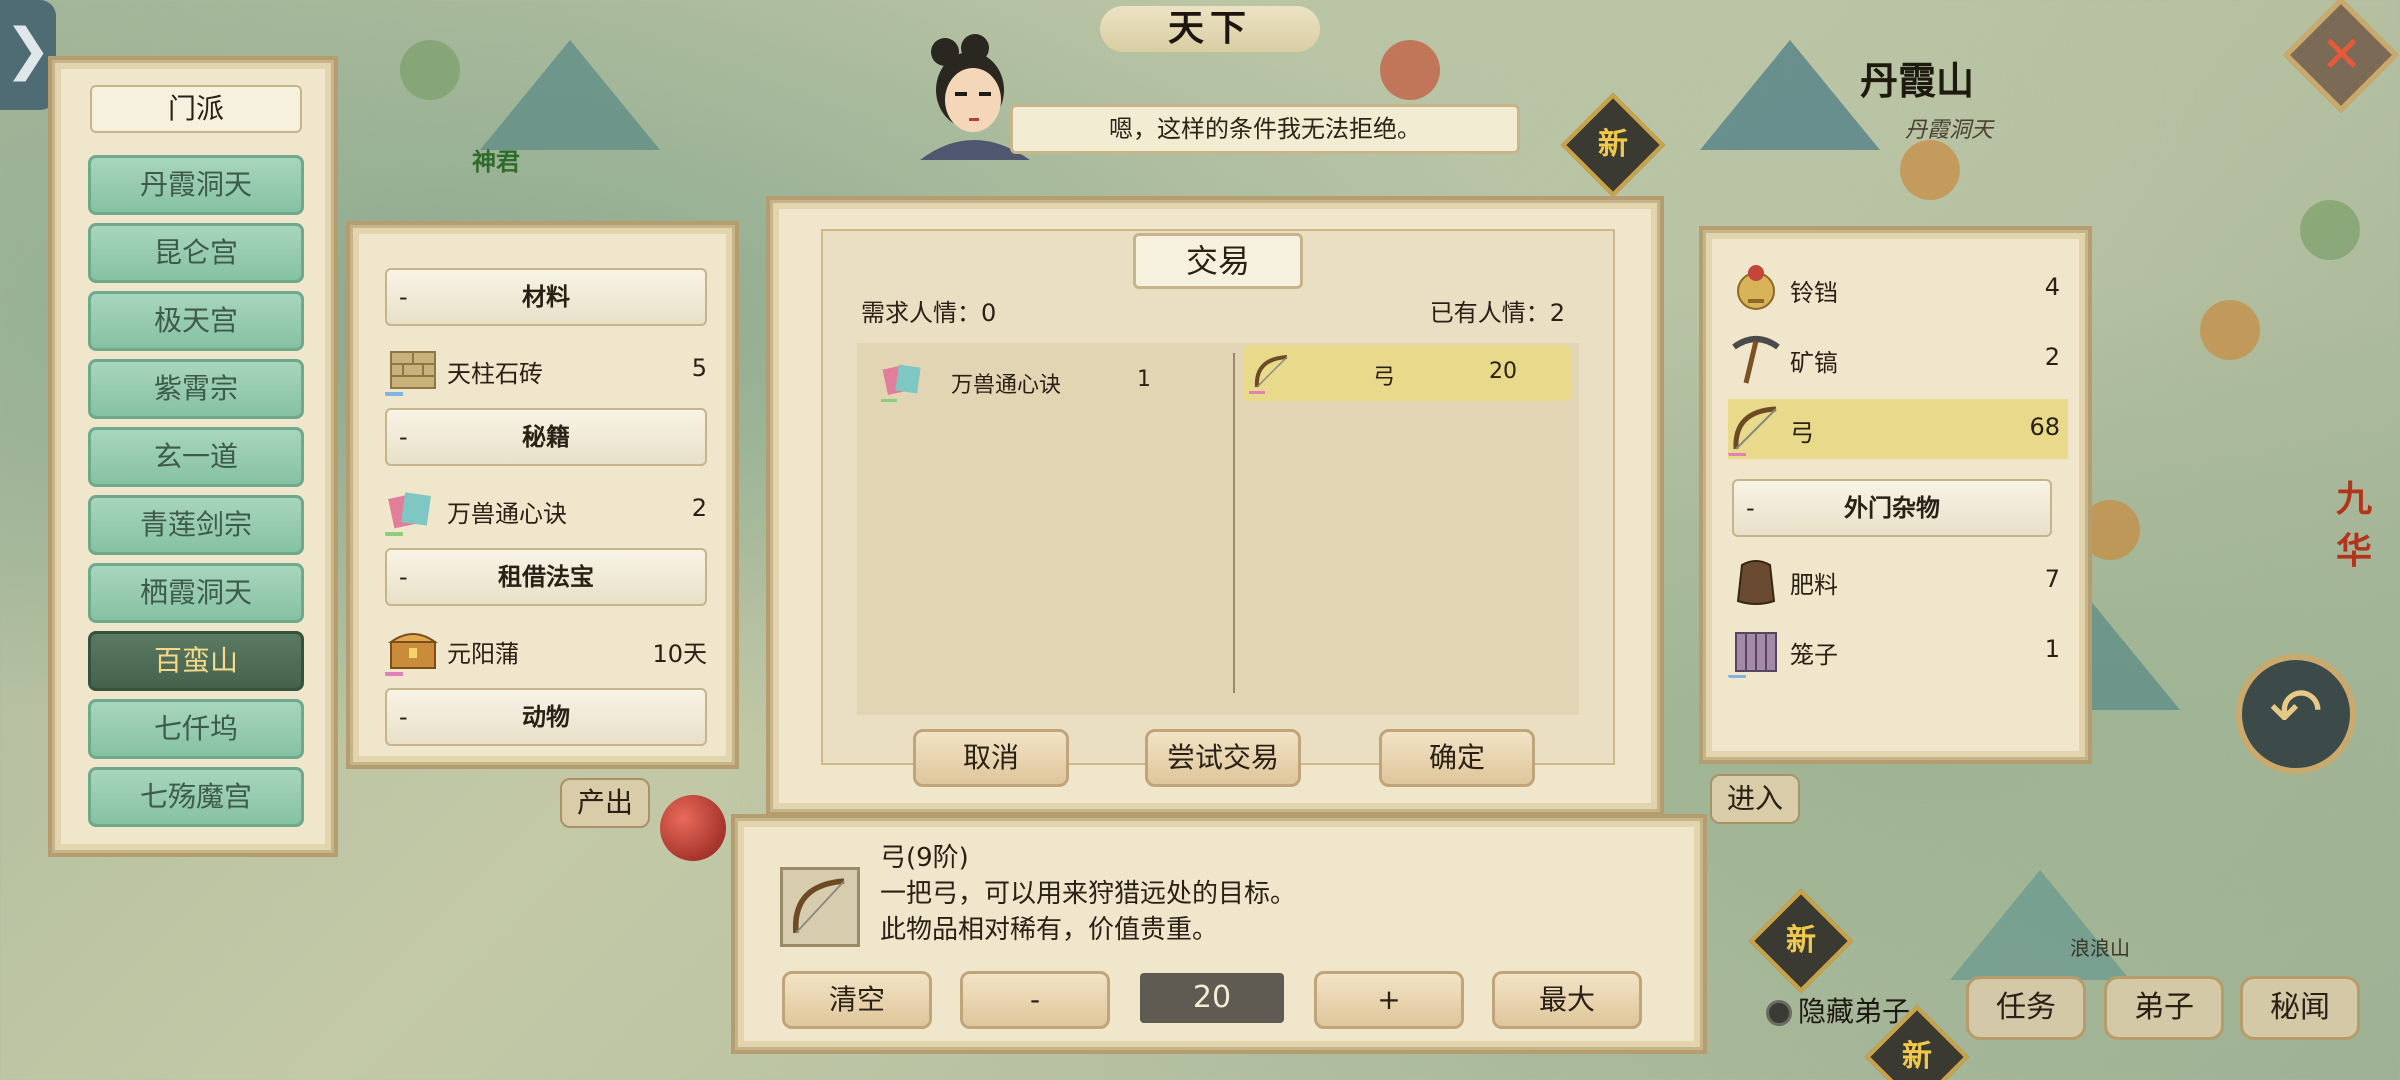  What do you see at coordinates (693, 828) in the screenshot?
I see `red-orb-icon` at bounding box center [693, 828].